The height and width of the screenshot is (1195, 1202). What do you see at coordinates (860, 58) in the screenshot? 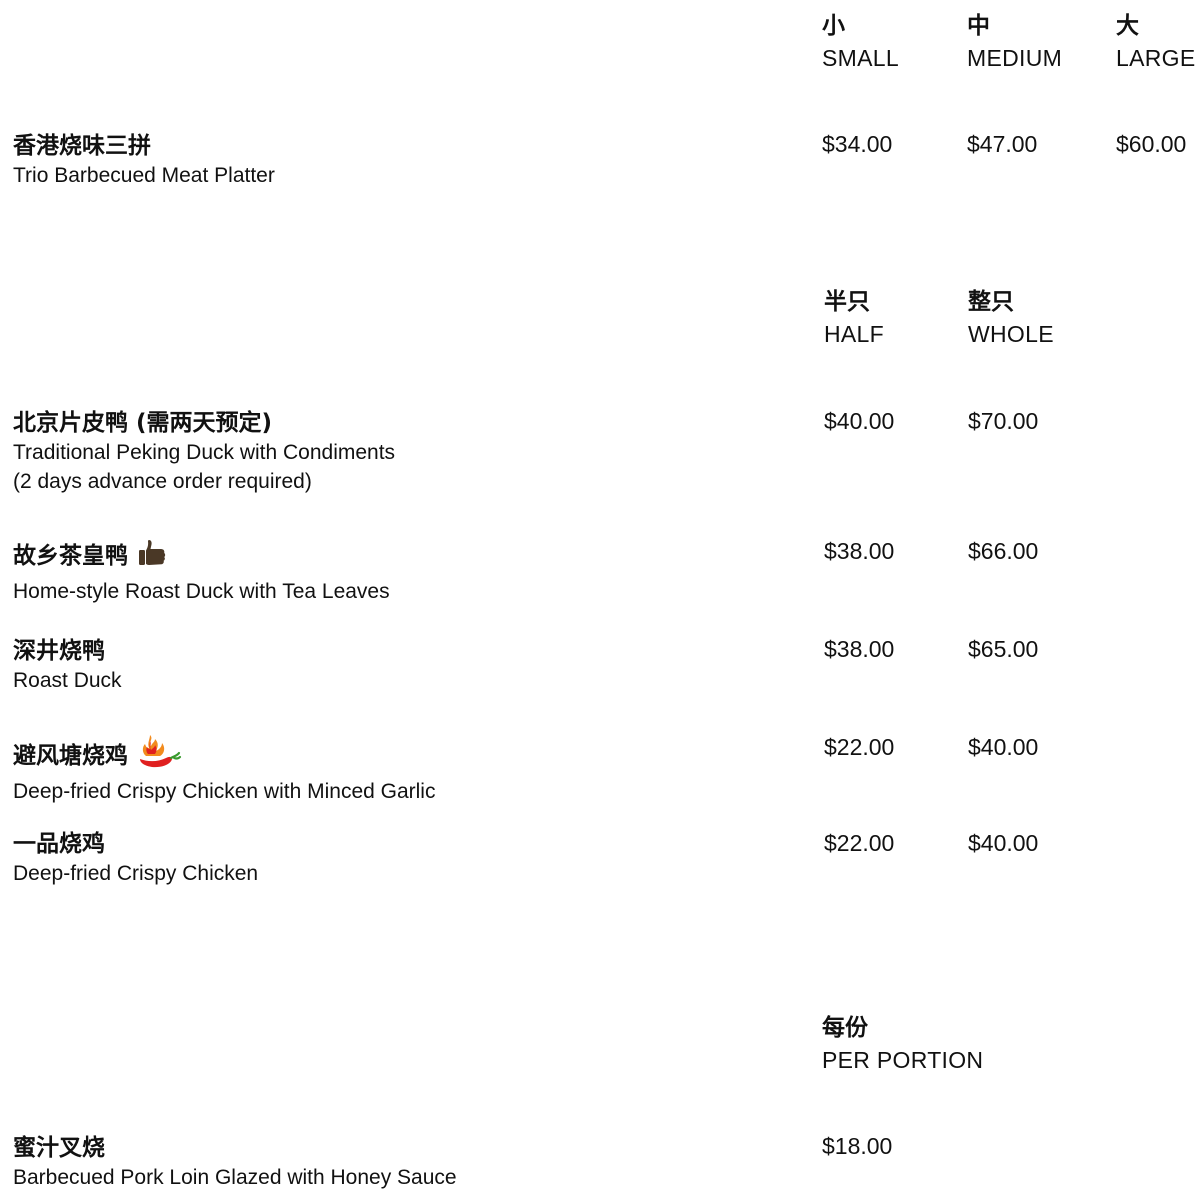
I see `size-small-en: SMALL` at bounding box center [860, 58].